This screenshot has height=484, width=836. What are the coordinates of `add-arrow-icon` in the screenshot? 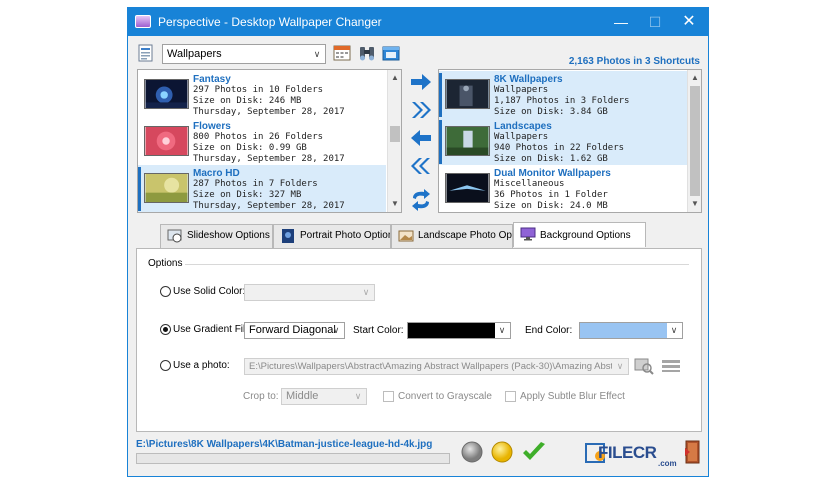 It's located at (421, 82).